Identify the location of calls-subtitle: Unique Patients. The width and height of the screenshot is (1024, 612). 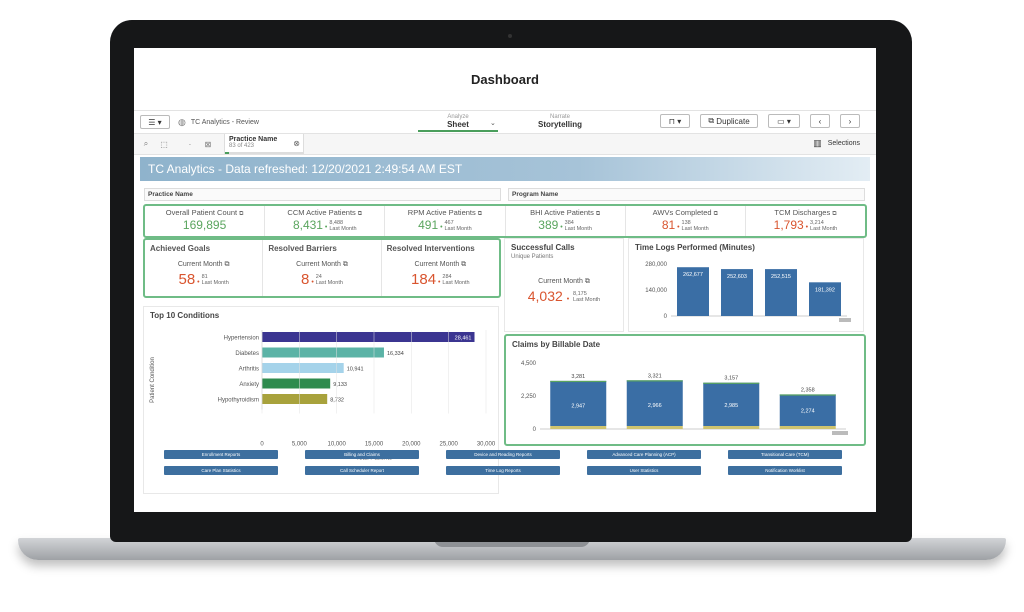
(532, 257).